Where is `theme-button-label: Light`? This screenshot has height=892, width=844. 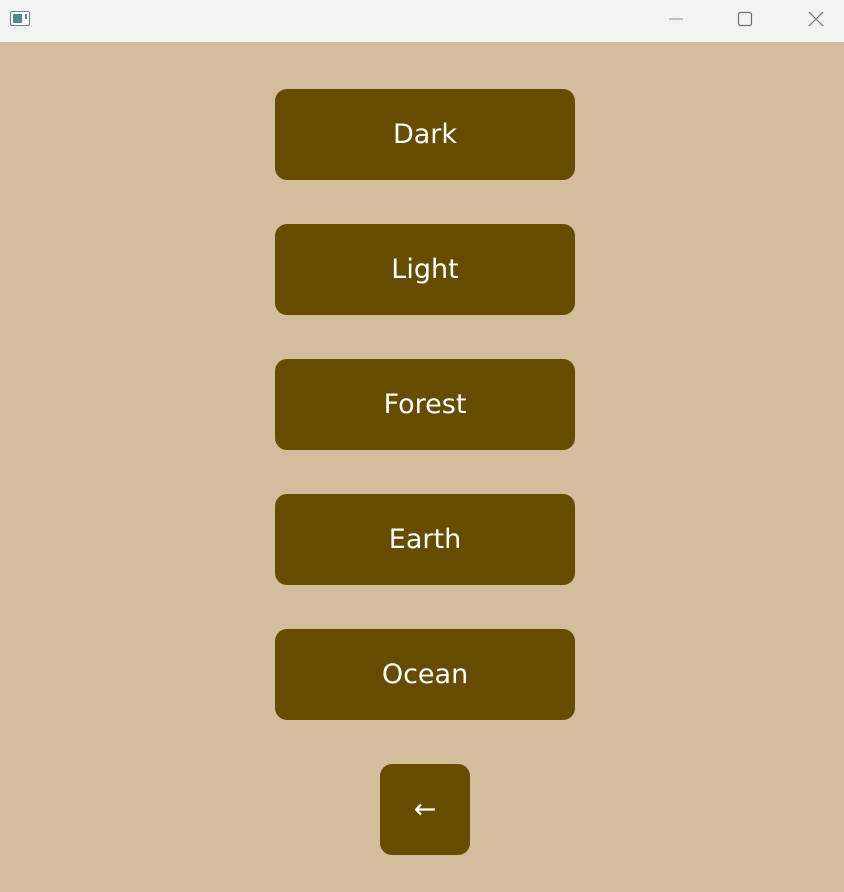 theme-button-label: Light is located at coordinates (425, 269).